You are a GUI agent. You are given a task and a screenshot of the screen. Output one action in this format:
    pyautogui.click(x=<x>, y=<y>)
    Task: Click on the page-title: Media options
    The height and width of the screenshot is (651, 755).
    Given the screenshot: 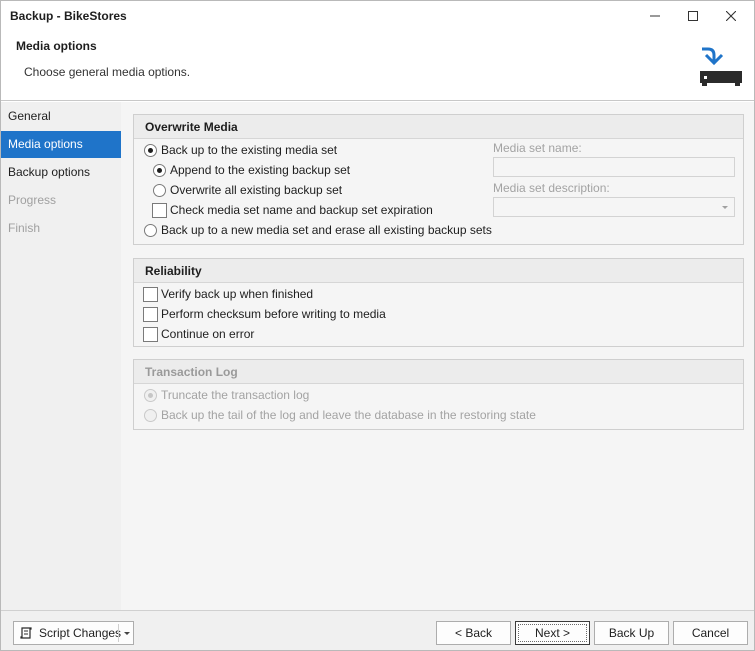 What is the action you would take?
    pyautogui.click(x=56, y=46)
    